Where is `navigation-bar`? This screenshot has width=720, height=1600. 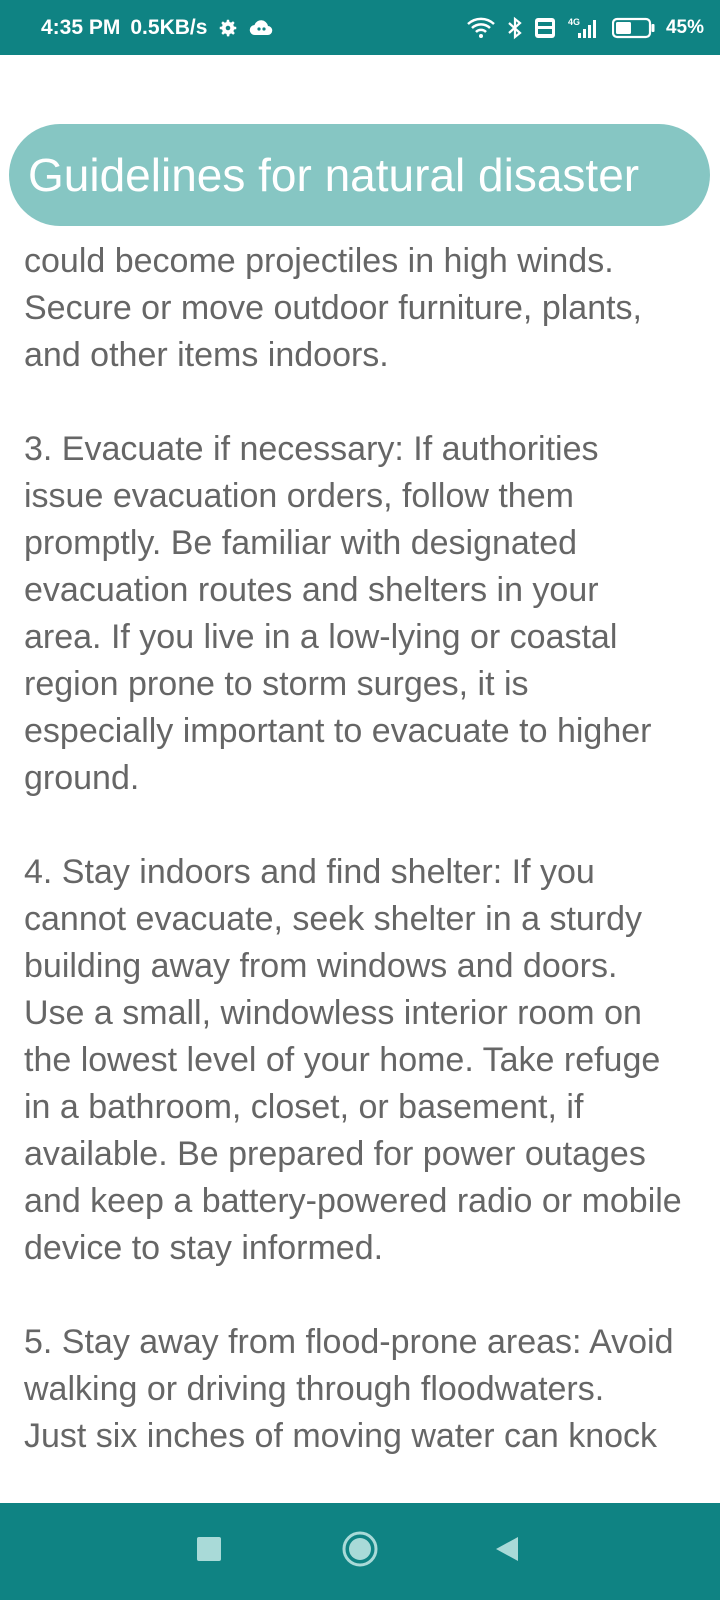
navigation-bar is located at coordinates (360, 1551).